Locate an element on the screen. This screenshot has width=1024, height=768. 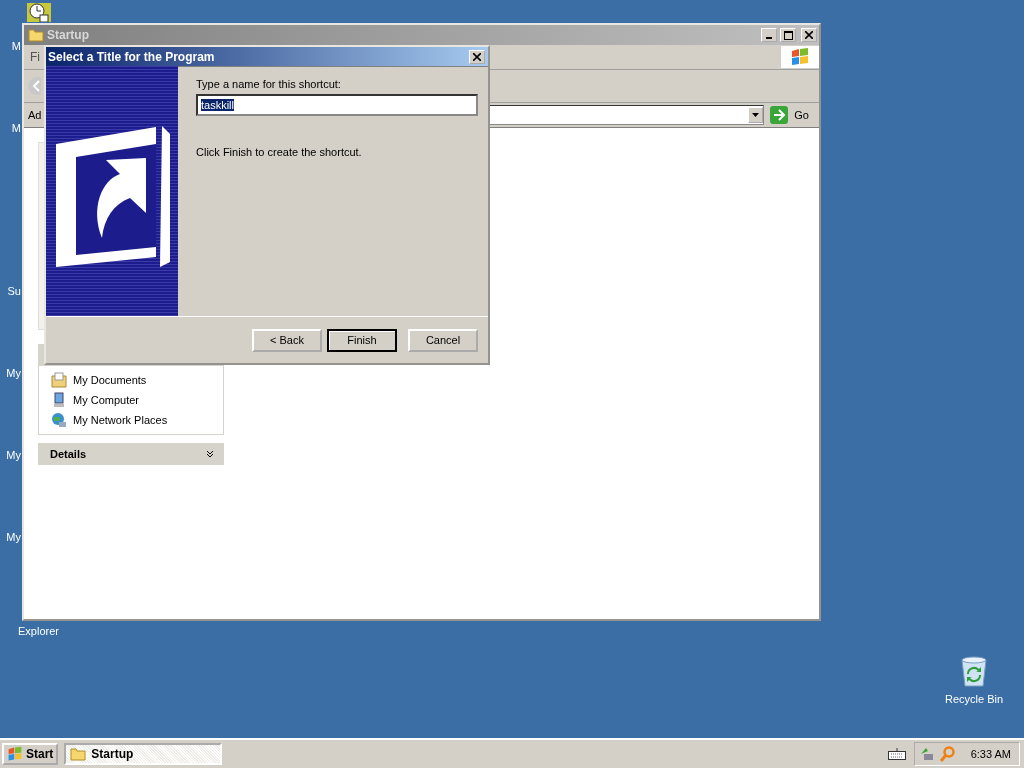
details-panel-header: Details is located at coordinates (131, 454).